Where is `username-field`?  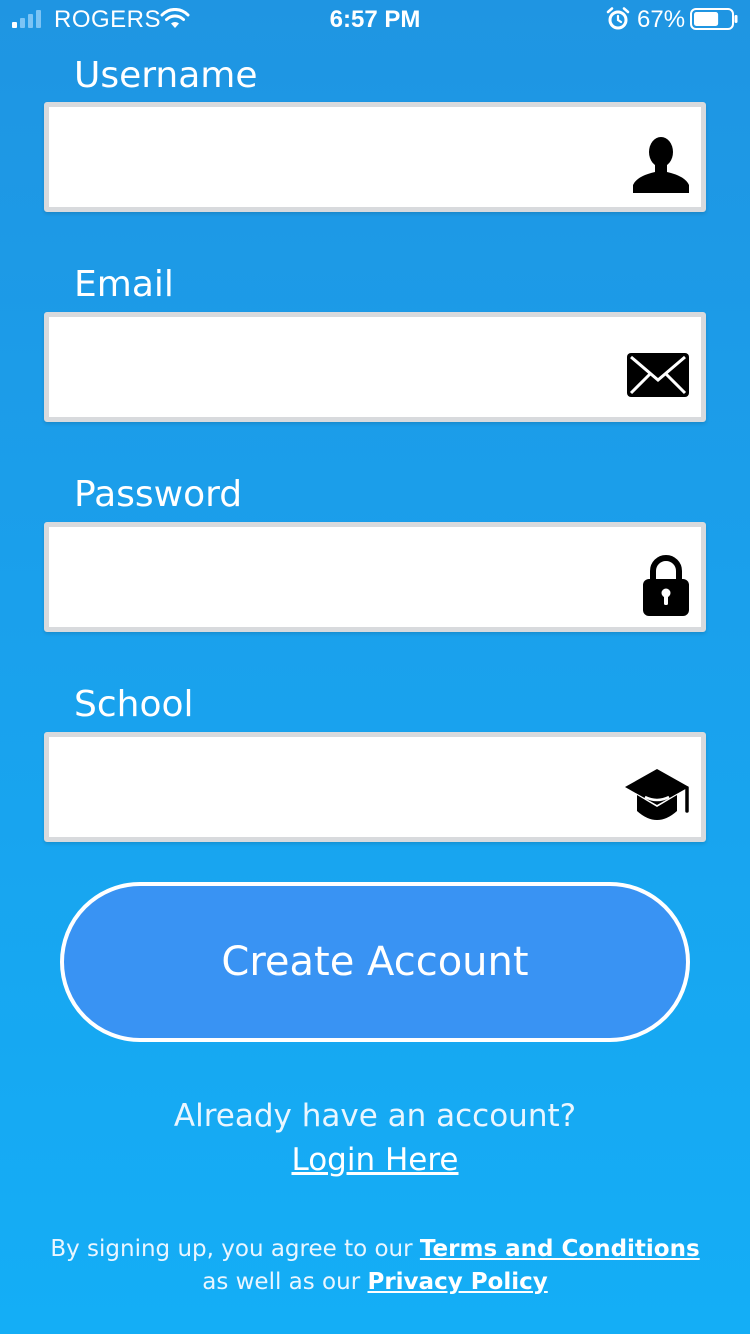
username-field is located at coordinates (375, 157).